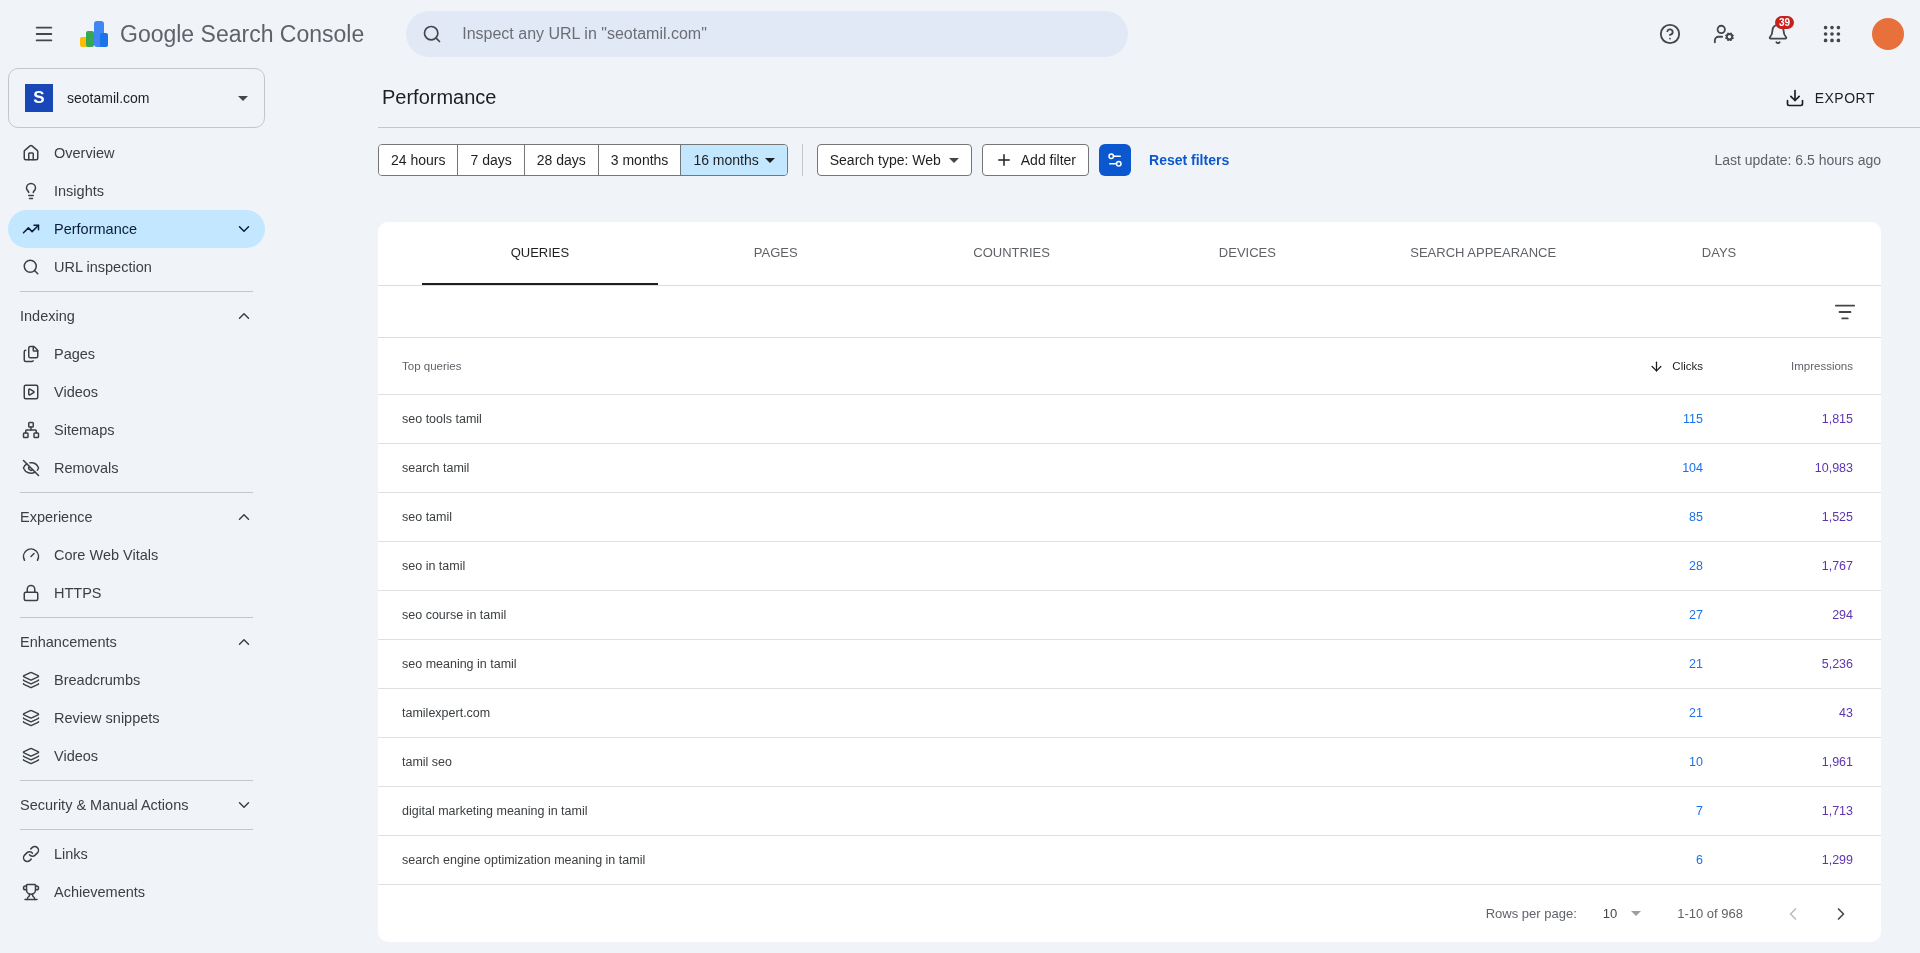 The image size is (1920, 953). Describe the element at coordinates (733, 160) in the screenshot. I see `date-range-option: 16 months` at that location.